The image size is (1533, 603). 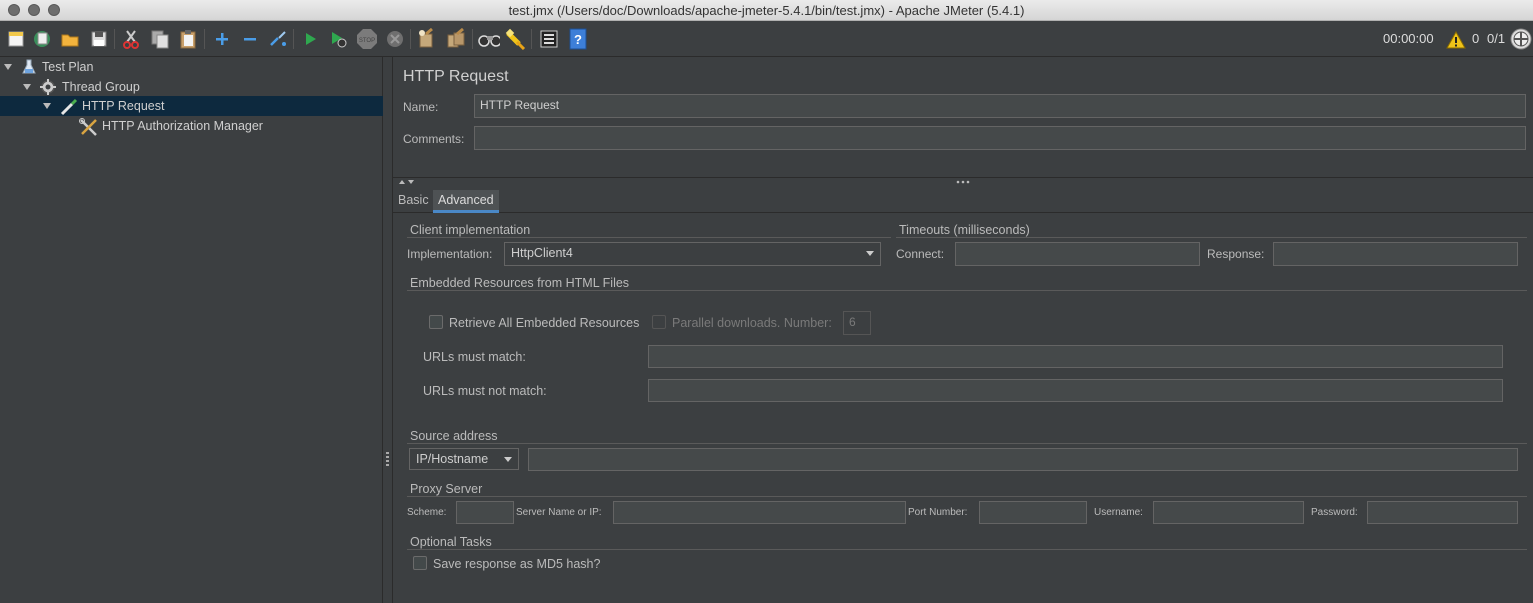 What do you see at coordinates (421, 107) in the screenshot?
I see `name-label: Name:` at bounding box center [421, 107].